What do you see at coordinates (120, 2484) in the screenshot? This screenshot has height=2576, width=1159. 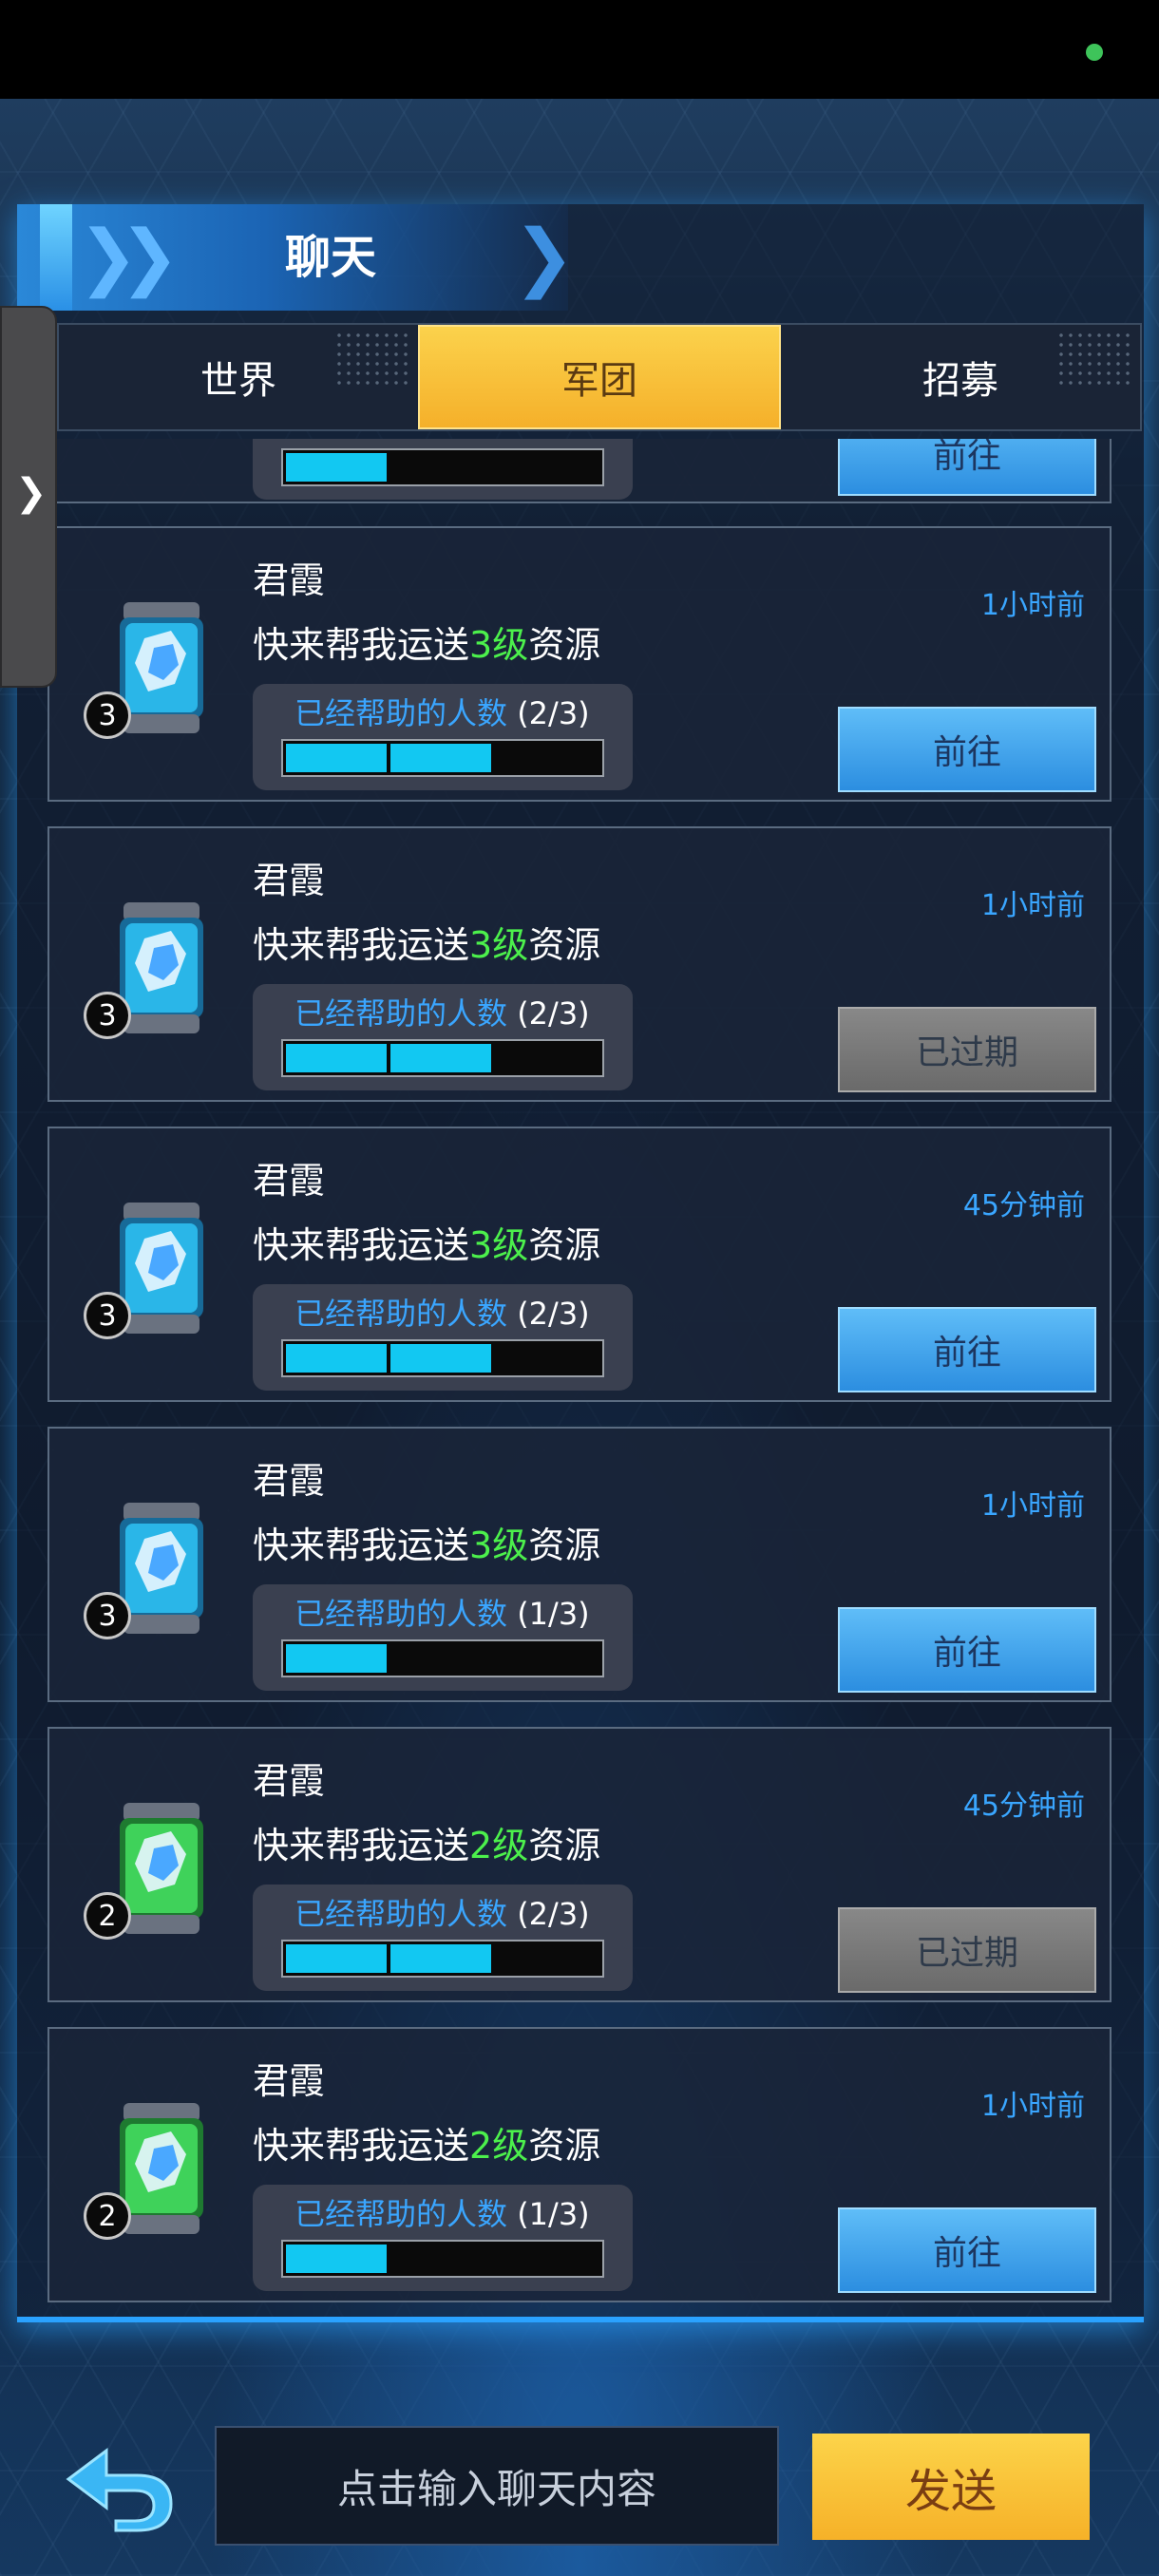 I see `back-arrow-icon` at bounding box center [120, 2484].